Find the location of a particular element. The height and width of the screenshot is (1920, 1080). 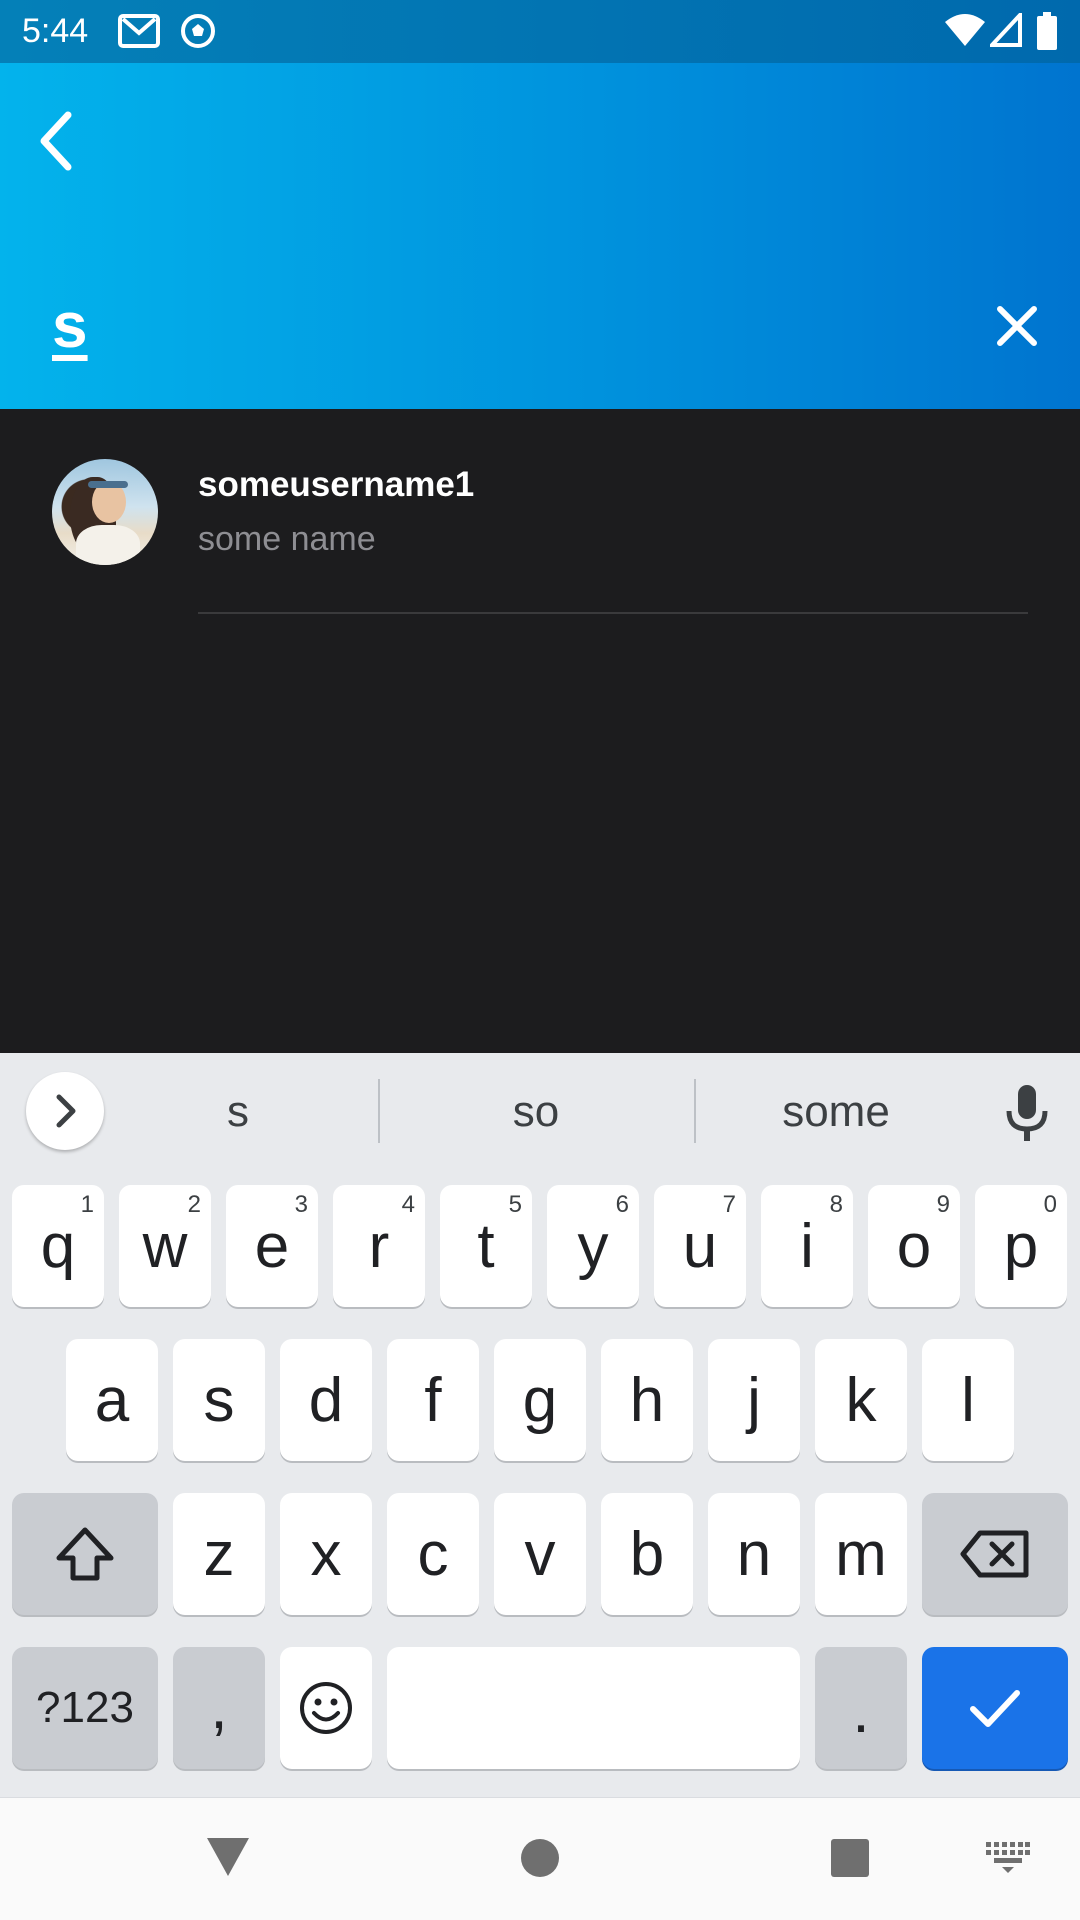

microphone-icon is located at coordinates (1027, 1113).